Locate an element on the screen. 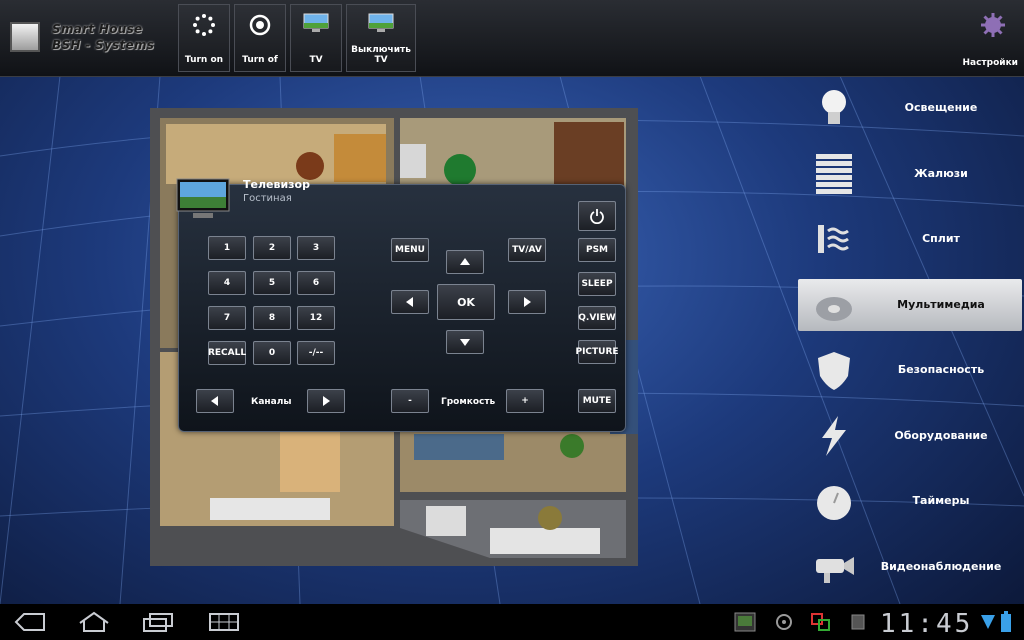 The width and height of the screenshot is (1024, 640). key-7: 7 is located at coordinates (227, 318).